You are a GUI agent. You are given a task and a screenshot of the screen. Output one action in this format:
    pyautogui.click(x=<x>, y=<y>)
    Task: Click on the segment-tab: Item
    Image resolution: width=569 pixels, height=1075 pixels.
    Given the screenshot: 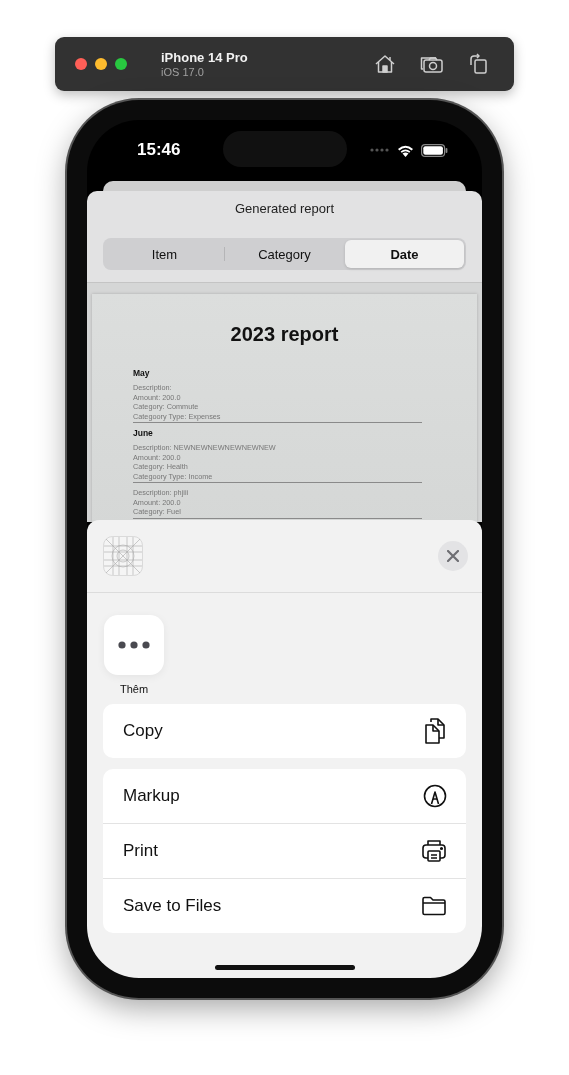 What is the action you would take?
    pyautogui.click(x=164, y=254)
    